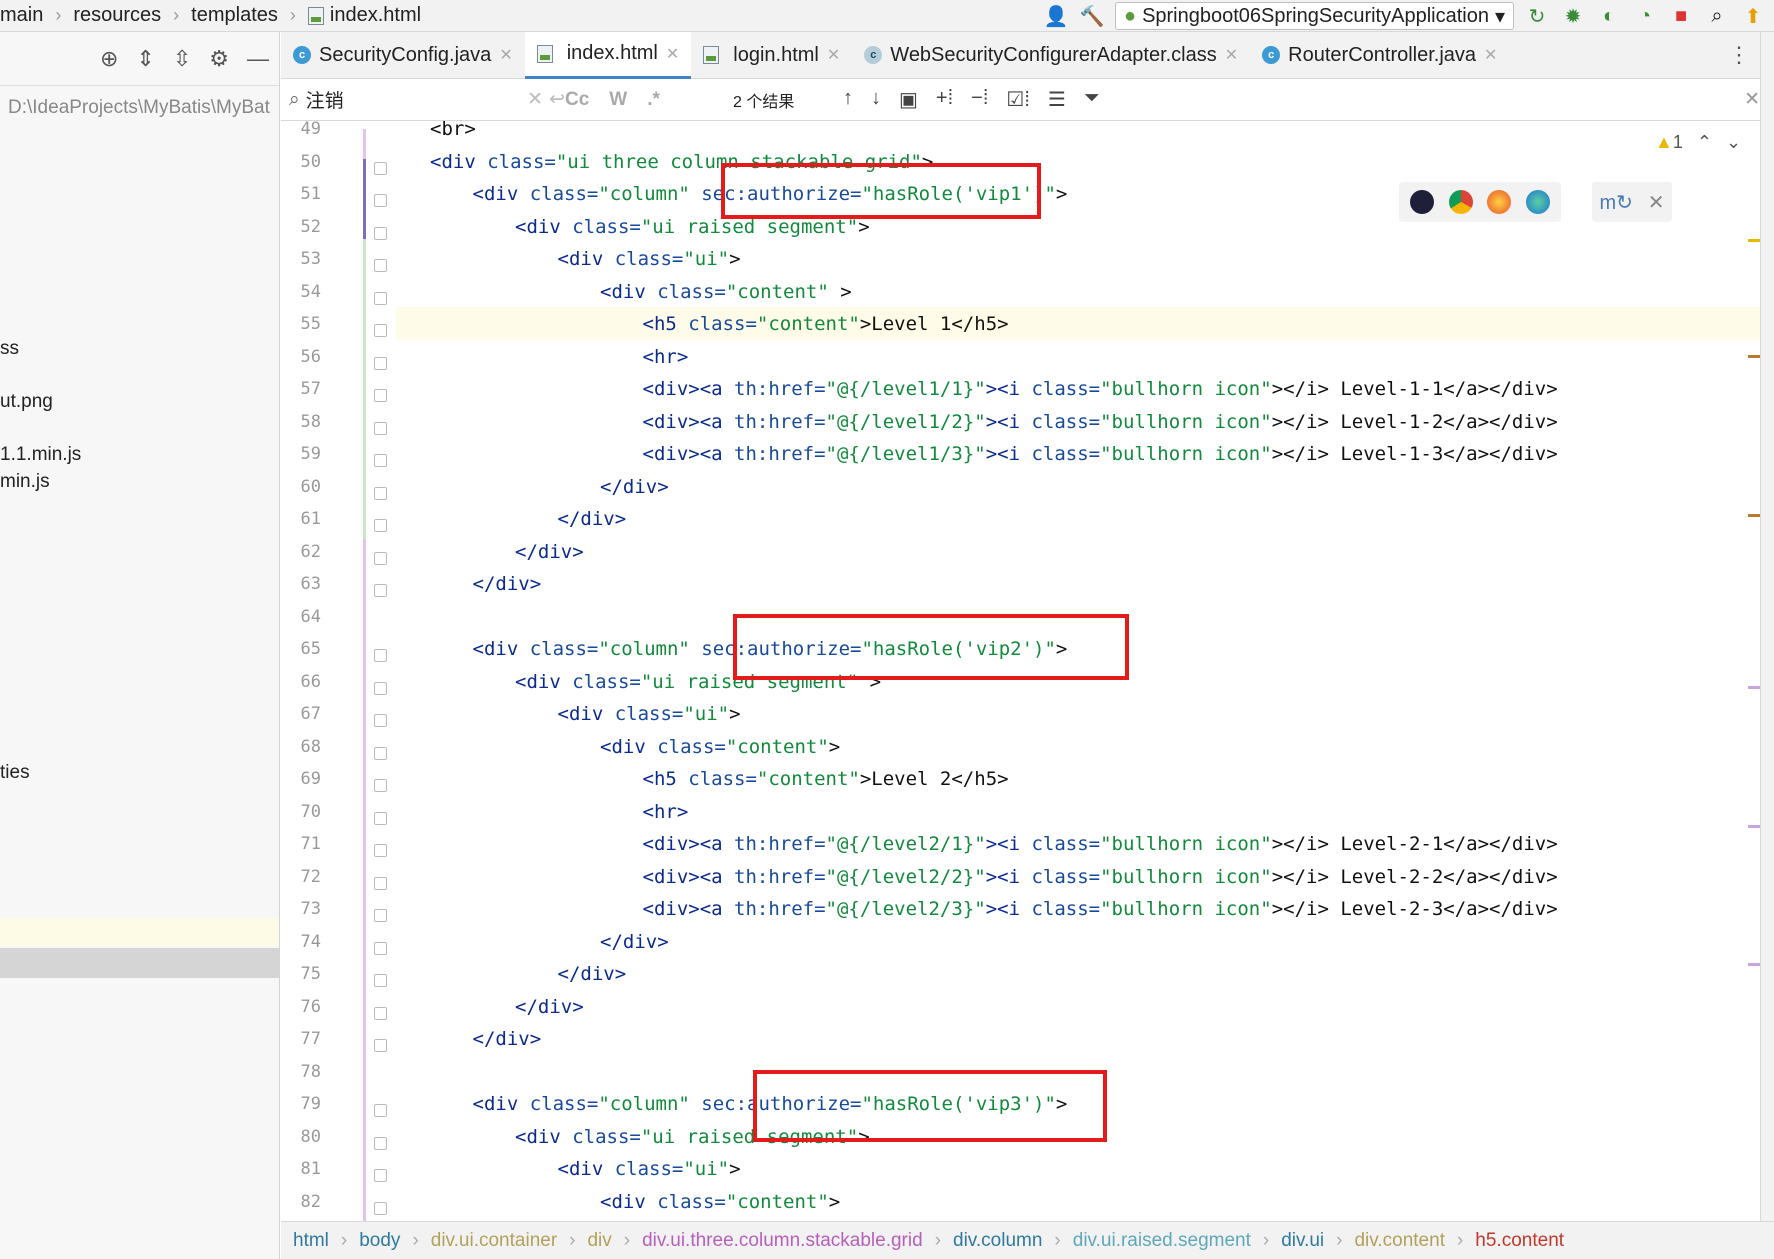  I want to click on debug-bug-icon: ✹, so click(1573, 16).